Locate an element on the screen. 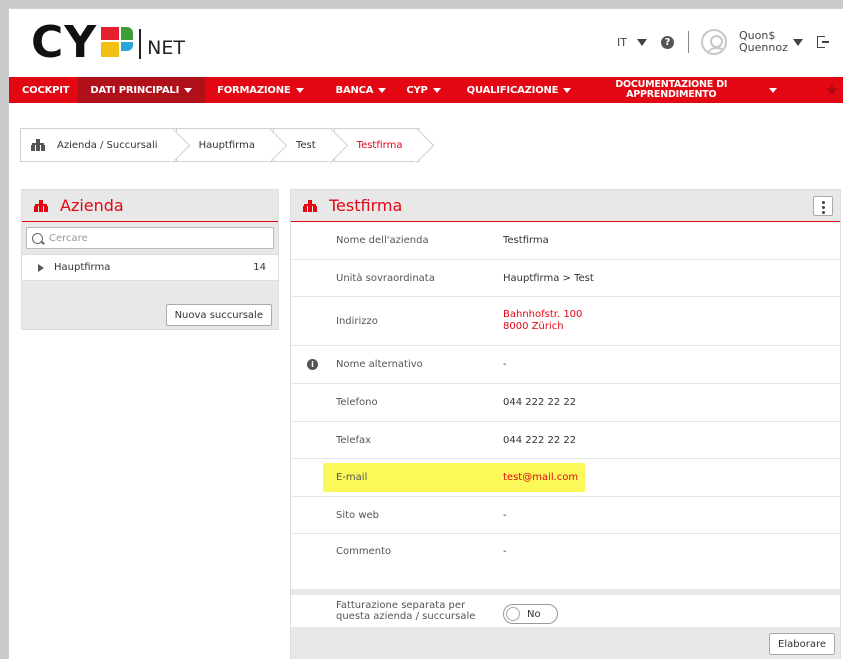 The height and width of the screenshot is (659, 843). field-label: Sito web is located at coordinates (358, 515).